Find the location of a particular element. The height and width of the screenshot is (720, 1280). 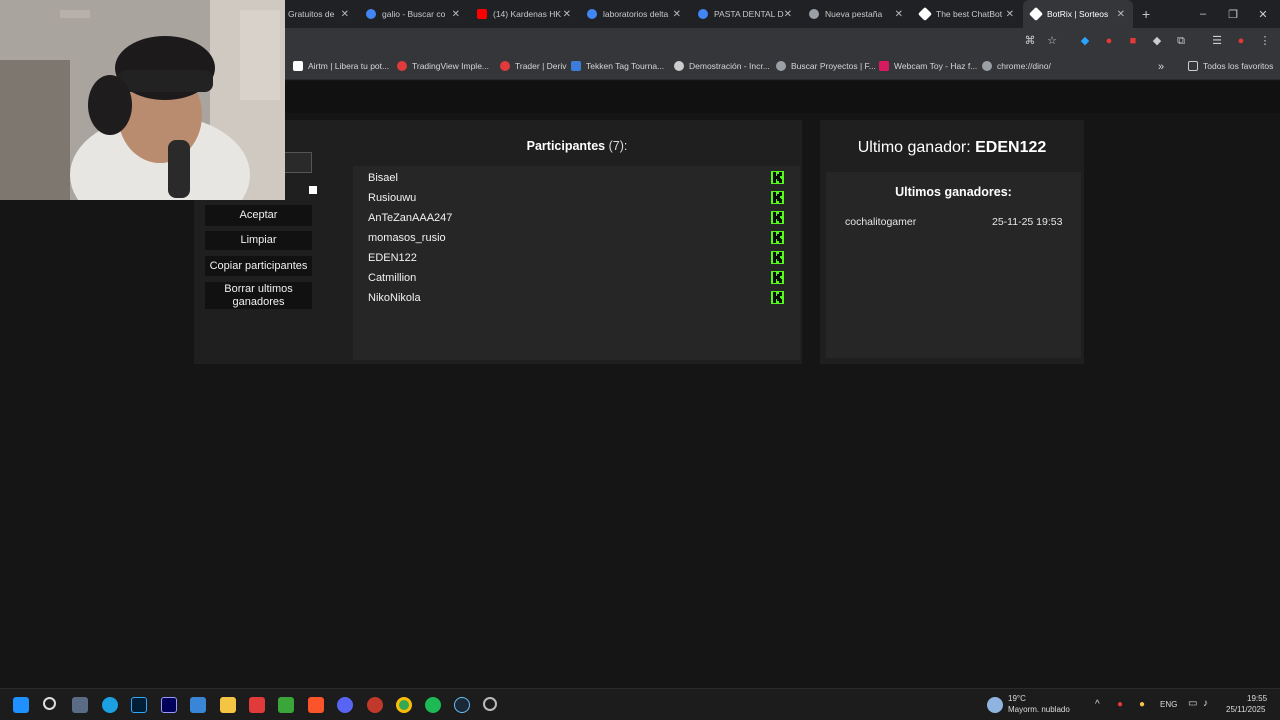

bookmark-label: Trader | Deriv is located at coordinates (541, 66).